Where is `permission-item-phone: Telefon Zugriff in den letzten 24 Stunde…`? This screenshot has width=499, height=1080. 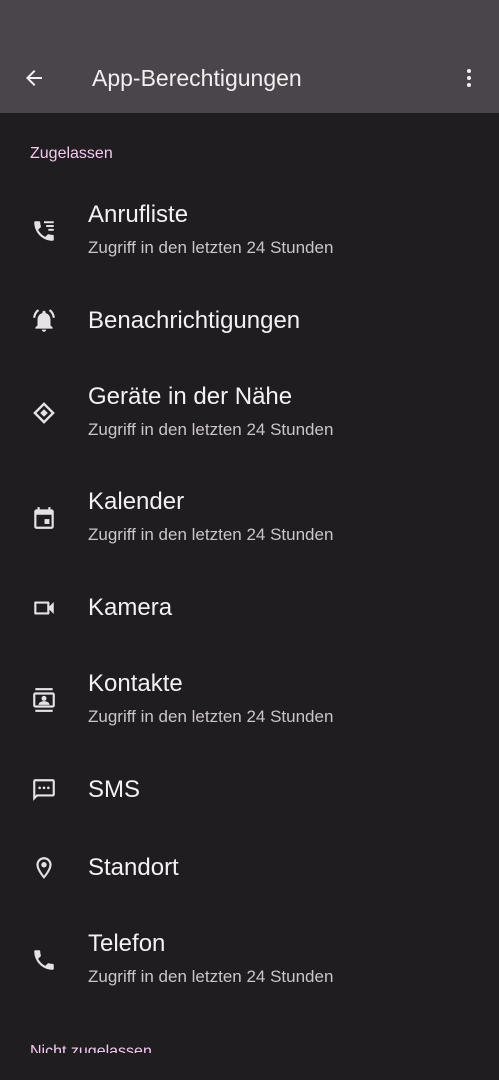
permission-item-phone: Telefon Zugriff in den letzten 24 Stunde… is located at coordinates (249, 966).